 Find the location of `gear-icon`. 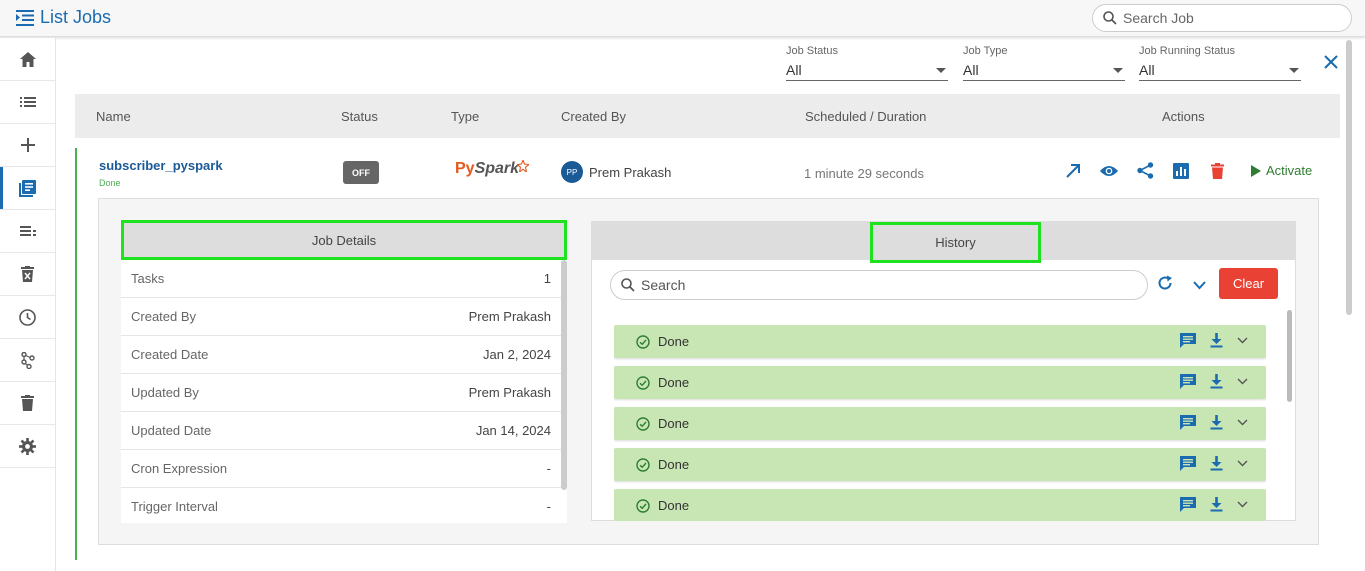

gear-icon is located at coordinates (27, 446).